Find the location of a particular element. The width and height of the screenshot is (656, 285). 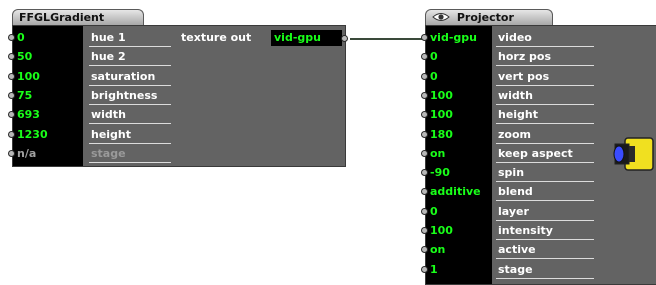

eye-icon is located at coordinates (441, 18).